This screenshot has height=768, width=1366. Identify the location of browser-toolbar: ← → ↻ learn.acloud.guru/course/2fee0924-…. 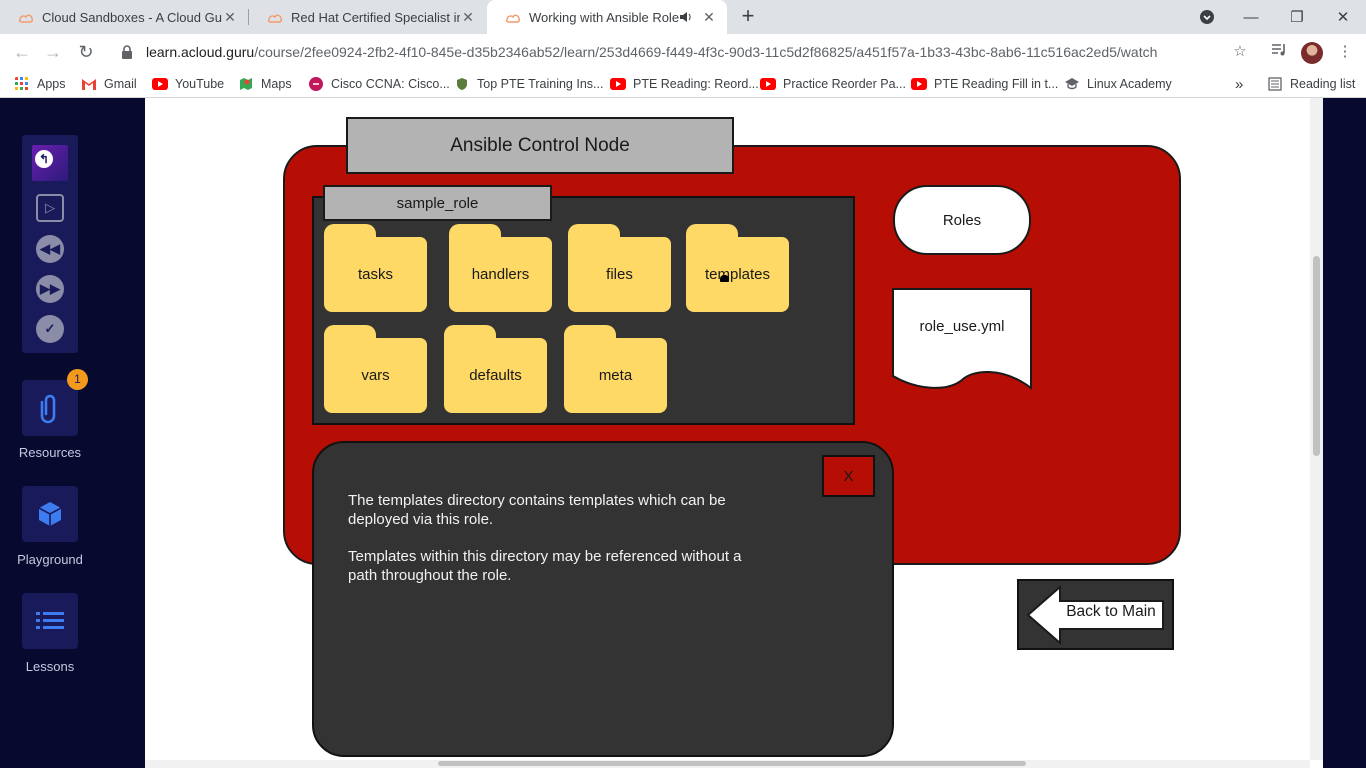
(683, 52).